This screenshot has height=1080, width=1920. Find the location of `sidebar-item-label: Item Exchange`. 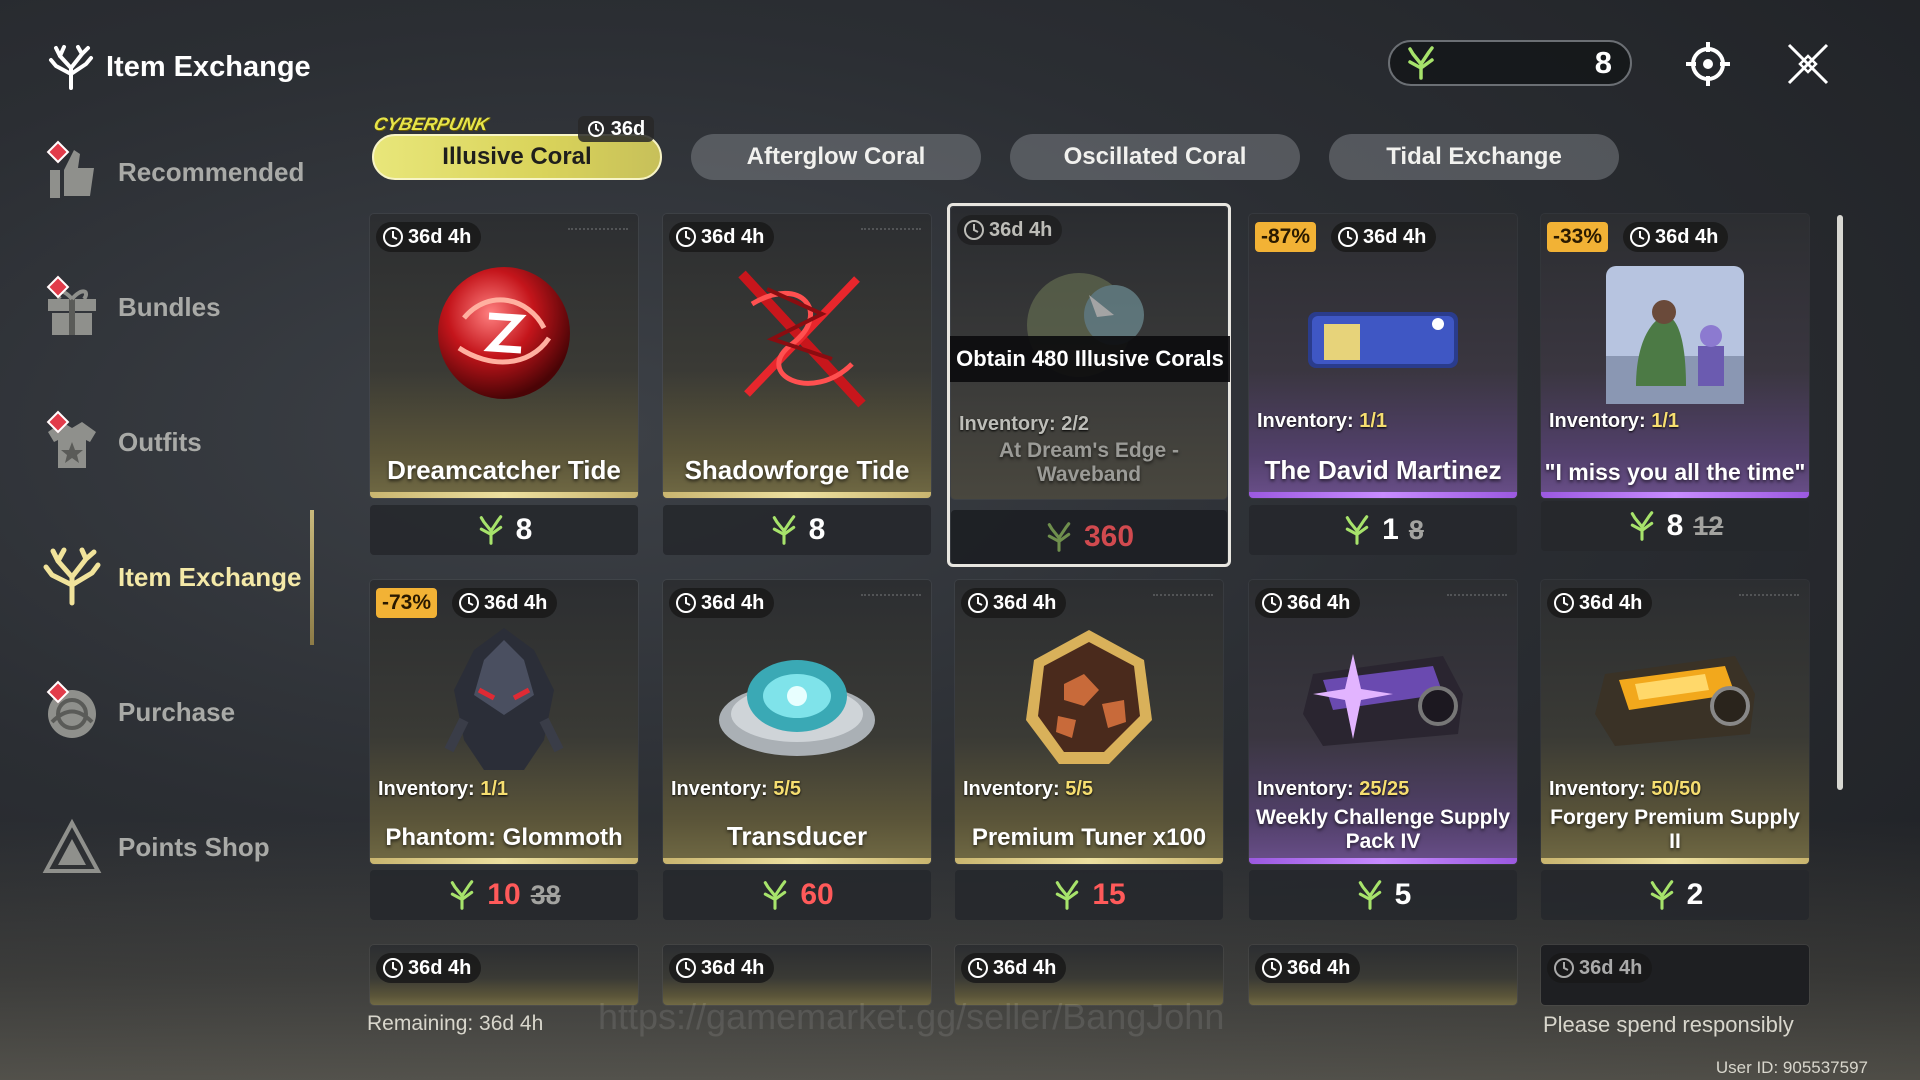

sidebar-item-label: Item Exchange is located at coordinates (210, 576).